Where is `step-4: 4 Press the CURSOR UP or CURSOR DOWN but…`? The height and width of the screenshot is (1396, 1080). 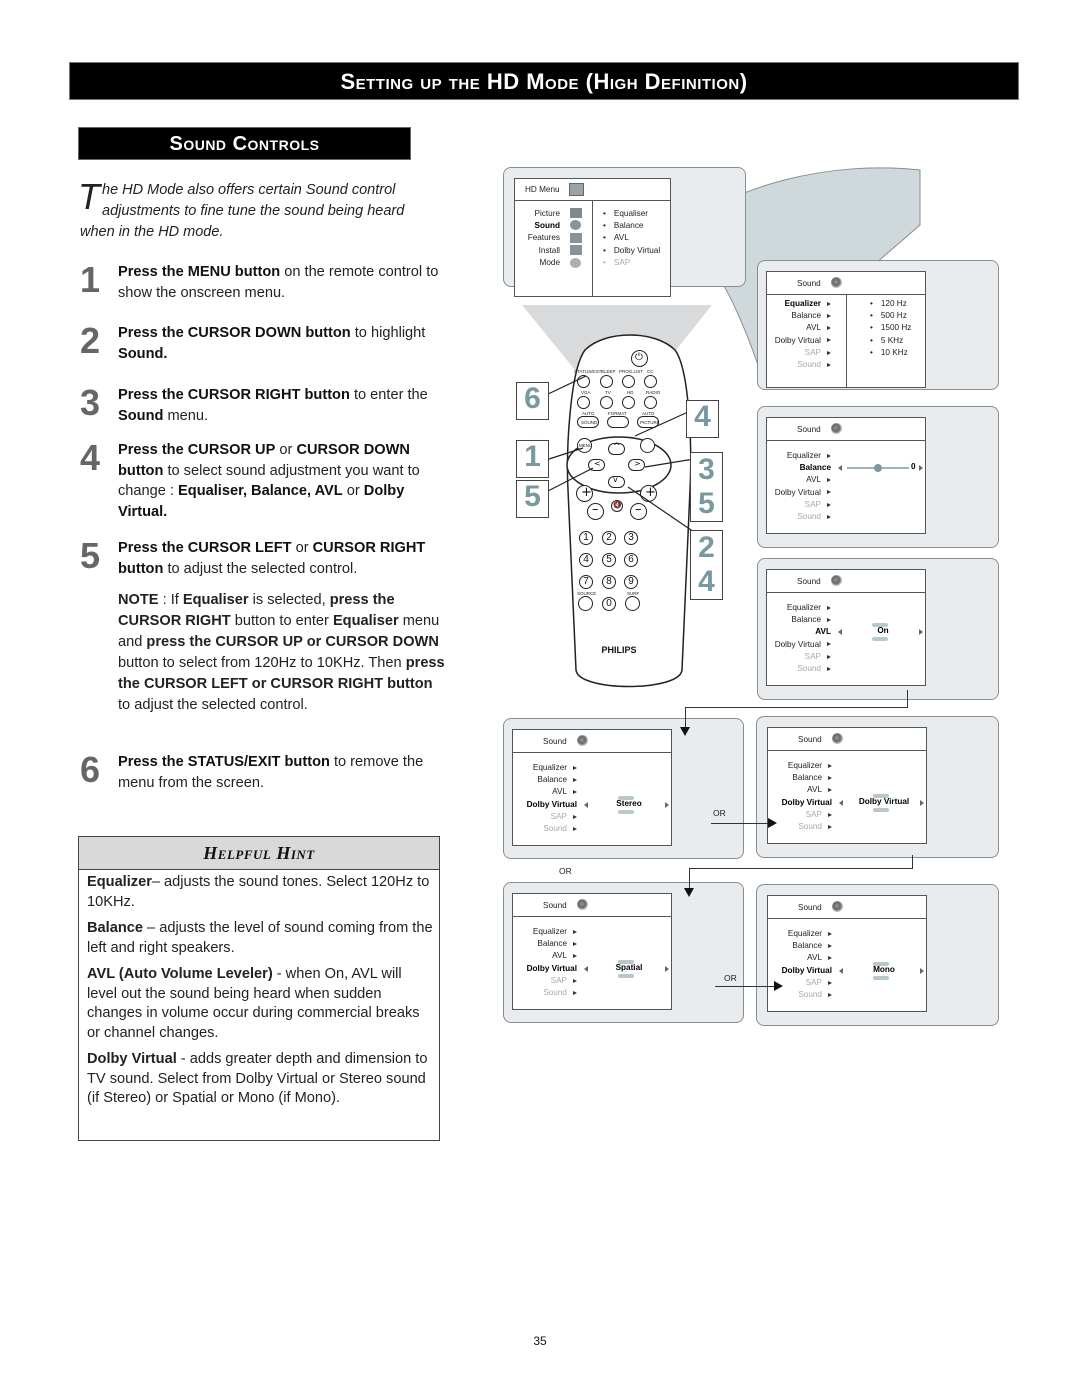
step-4: 4 Press the CURSOR UP or CURSOR DOWN but… is located at coordinates (262, 480).